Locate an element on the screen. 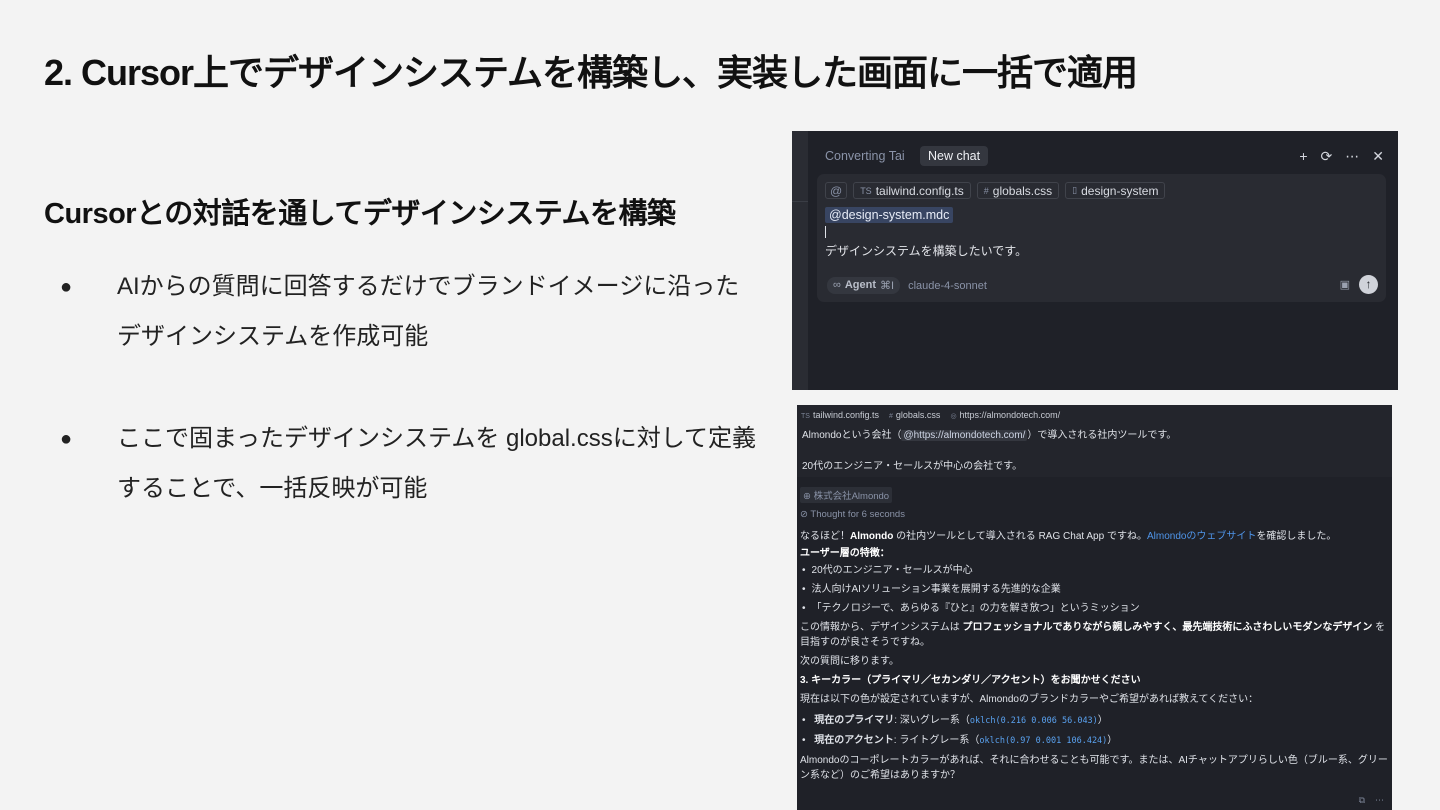  next-question-note: 次の質問に移ります。 is located at coordinates (849, 661).